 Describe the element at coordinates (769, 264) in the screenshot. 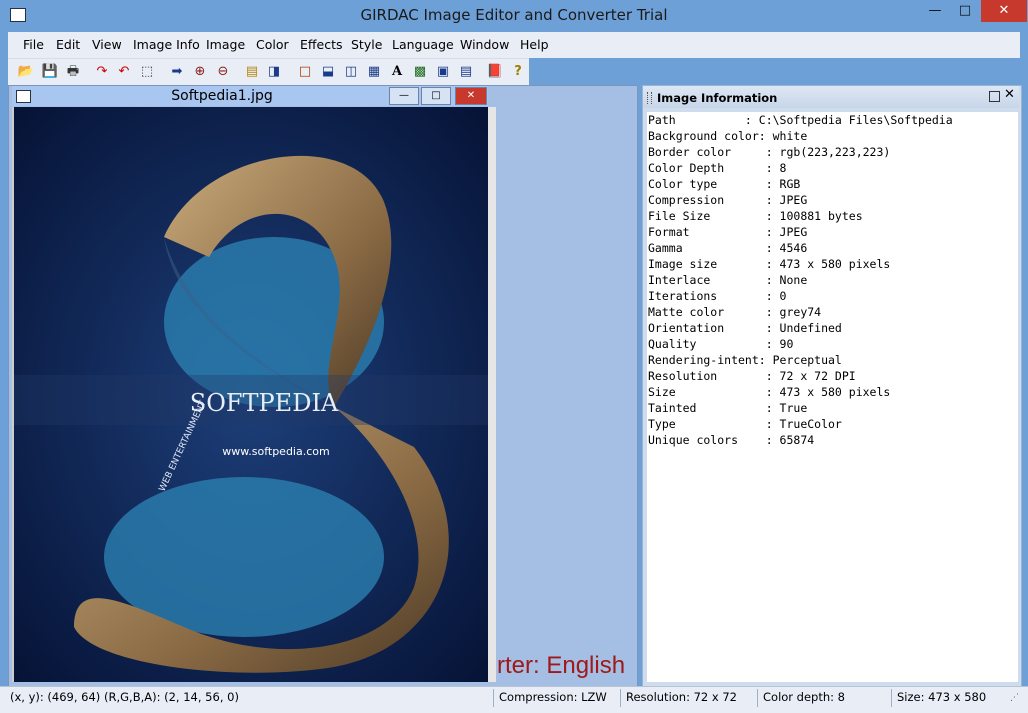

I see `info-row-image-size: Image size : 473 x 580 pixels` at that location.